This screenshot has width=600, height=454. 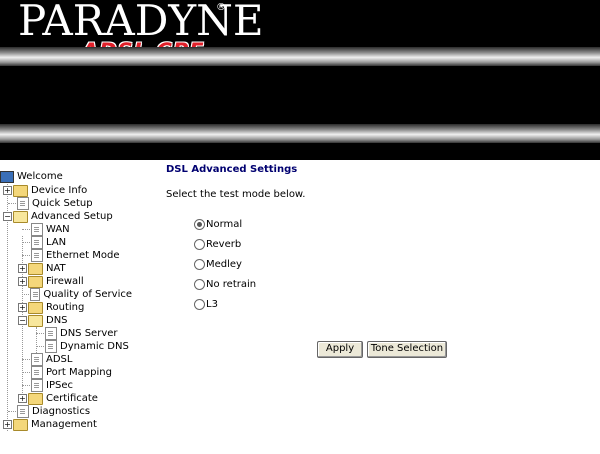 I want to click on radio-label: L3, so click(x=212, y=304).